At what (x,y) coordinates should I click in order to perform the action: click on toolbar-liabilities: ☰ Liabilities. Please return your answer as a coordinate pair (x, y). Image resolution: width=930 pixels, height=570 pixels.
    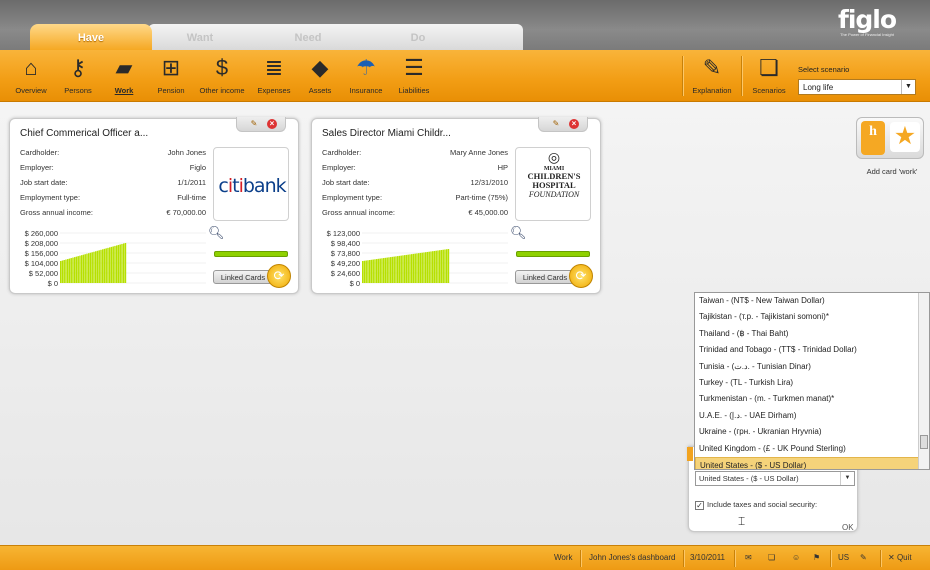
    Looking at the image, I should click on (414, 74).